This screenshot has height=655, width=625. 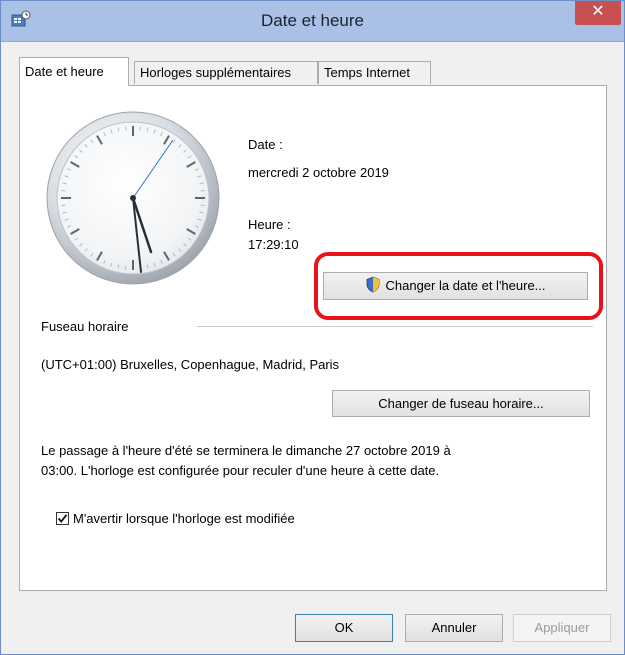 I want to click on highlight-annotation, so click(x=458, y=286).